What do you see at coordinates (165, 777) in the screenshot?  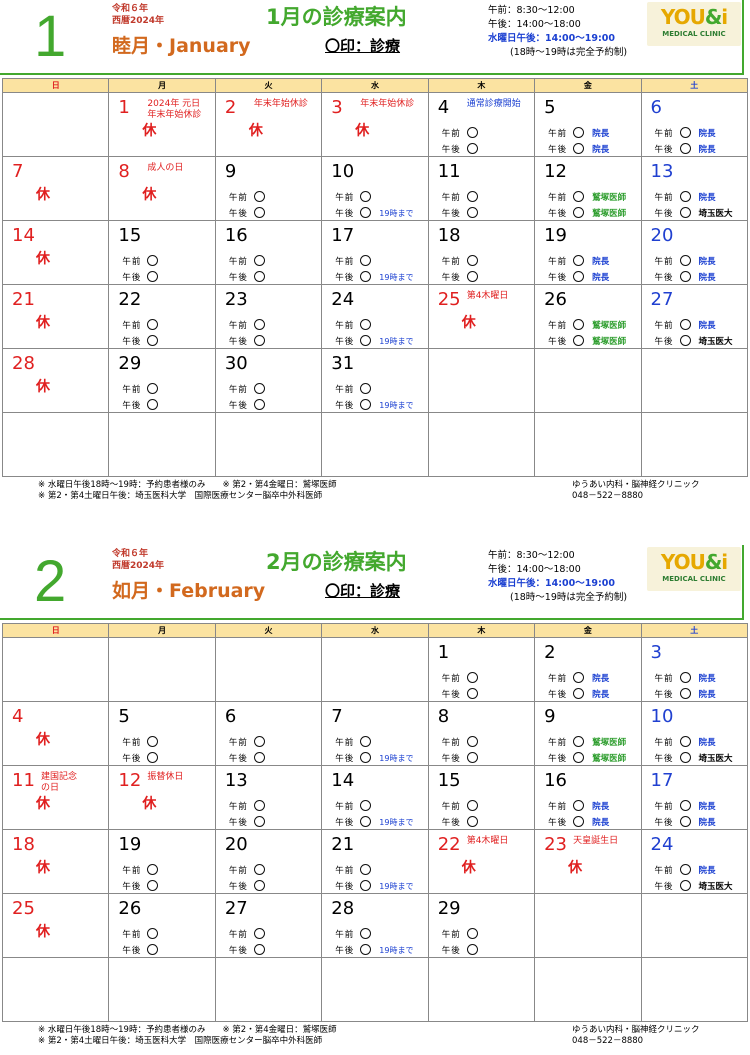 I see `day-note: 振替休日` at bounding box center [165, 777].